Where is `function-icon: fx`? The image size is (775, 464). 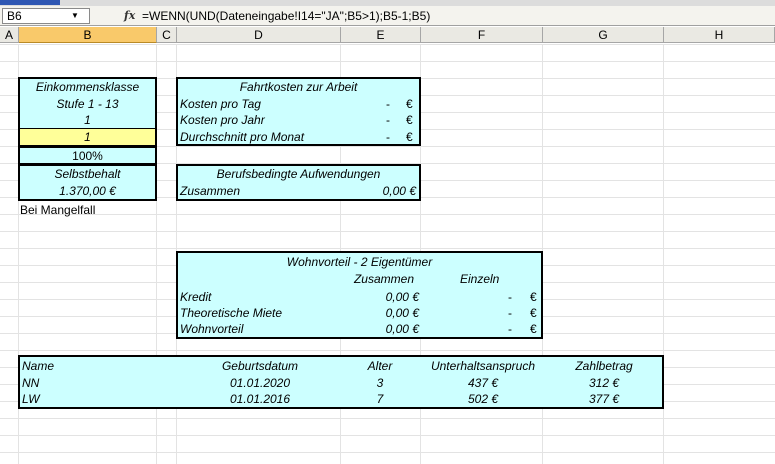
function-icon: fx is located at coordinates (132, 16).